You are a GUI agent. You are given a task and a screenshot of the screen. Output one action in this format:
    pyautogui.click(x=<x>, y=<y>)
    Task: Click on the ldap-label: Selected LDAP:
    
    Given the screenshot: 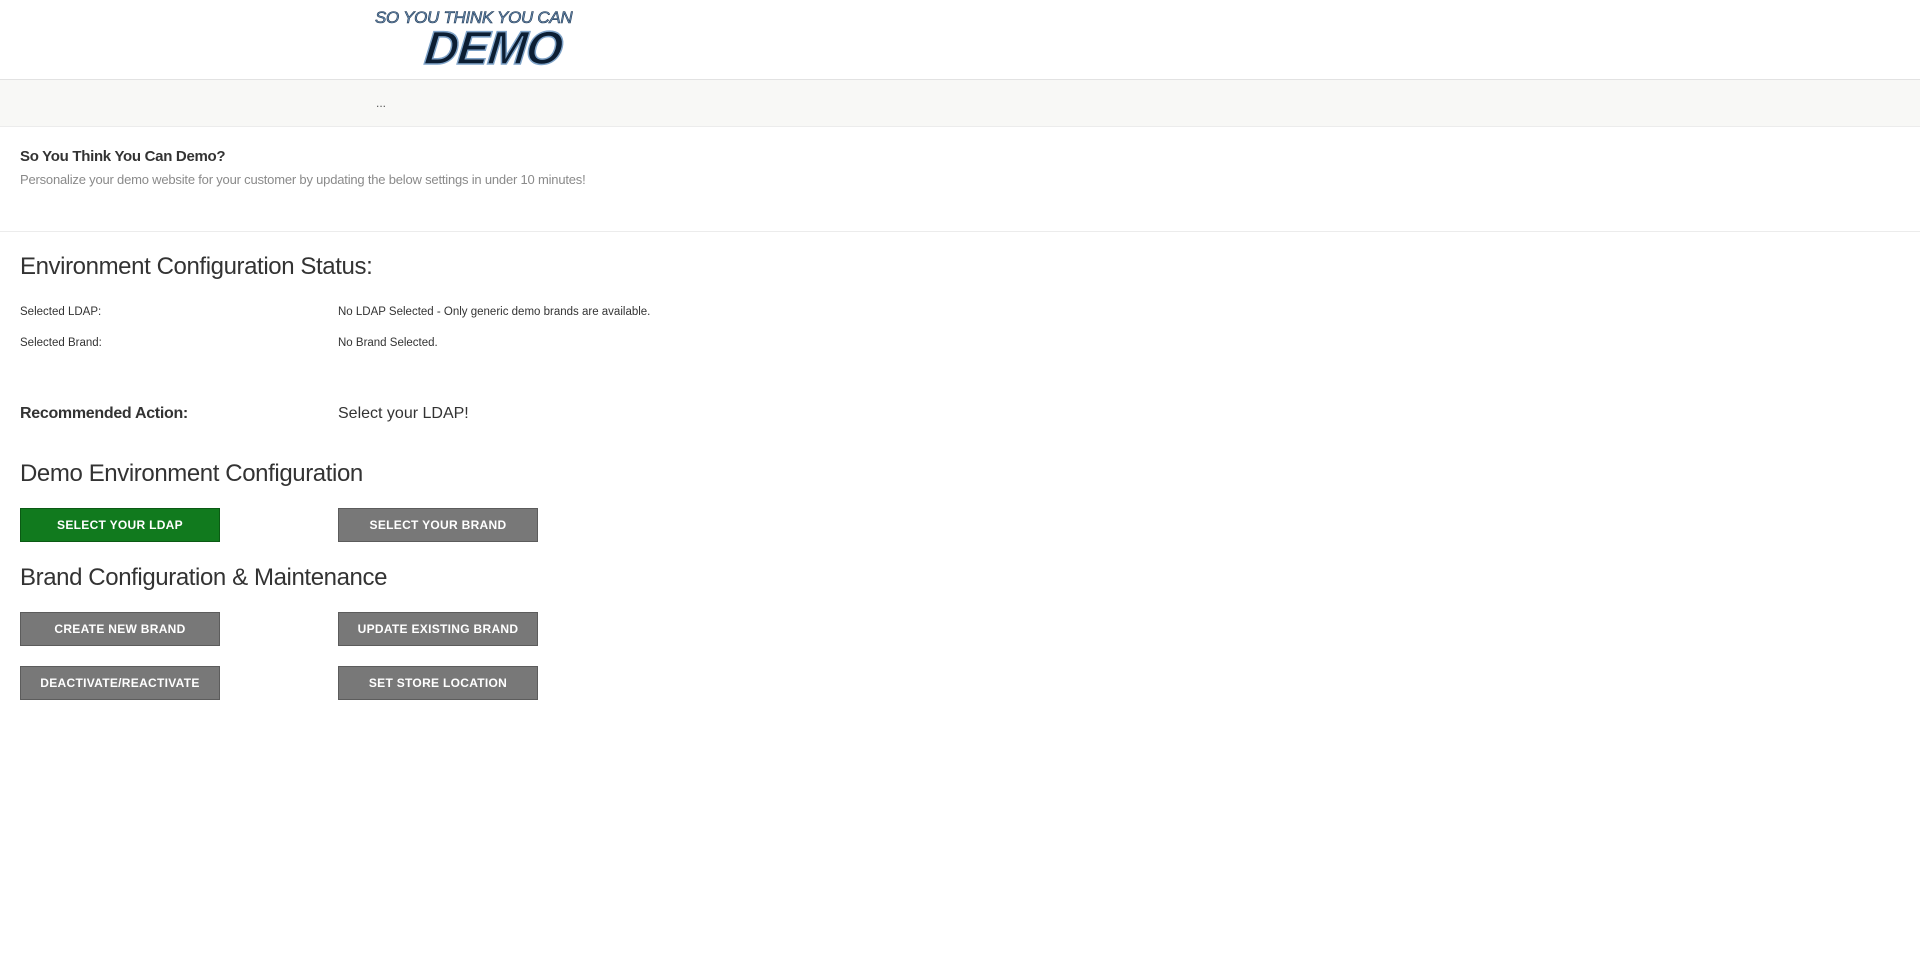 What is the action you would take?
    pyautogui.click(x=61, y=312)
    